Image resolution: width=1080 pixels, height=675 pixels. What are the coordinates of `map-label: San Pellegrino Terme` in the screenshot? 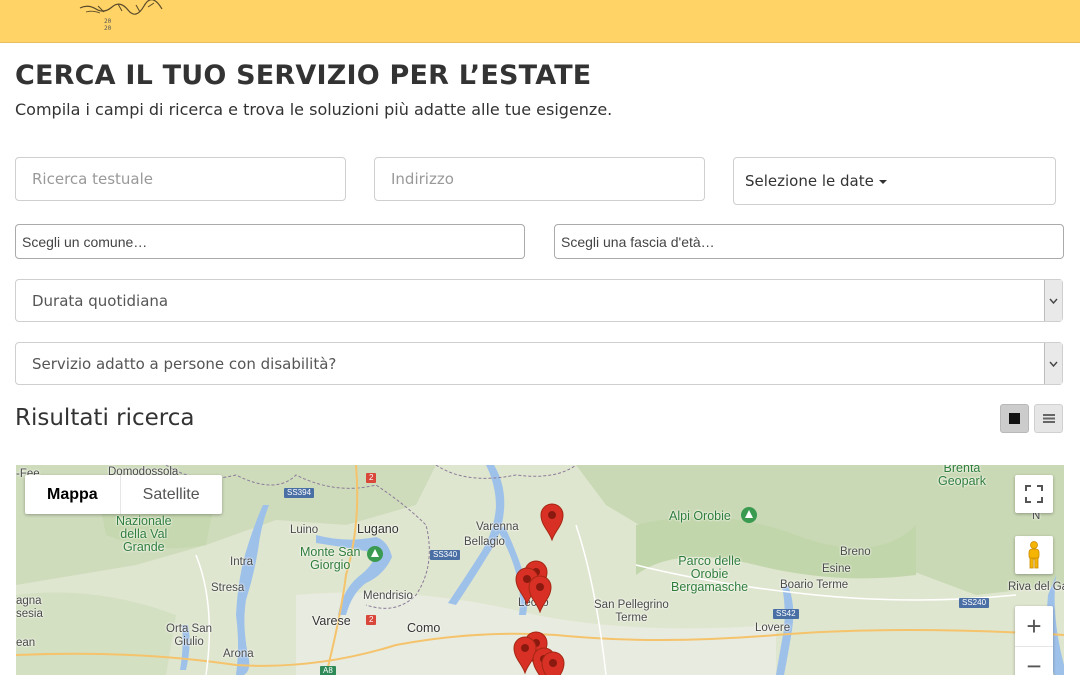 It's located at (631, 611).